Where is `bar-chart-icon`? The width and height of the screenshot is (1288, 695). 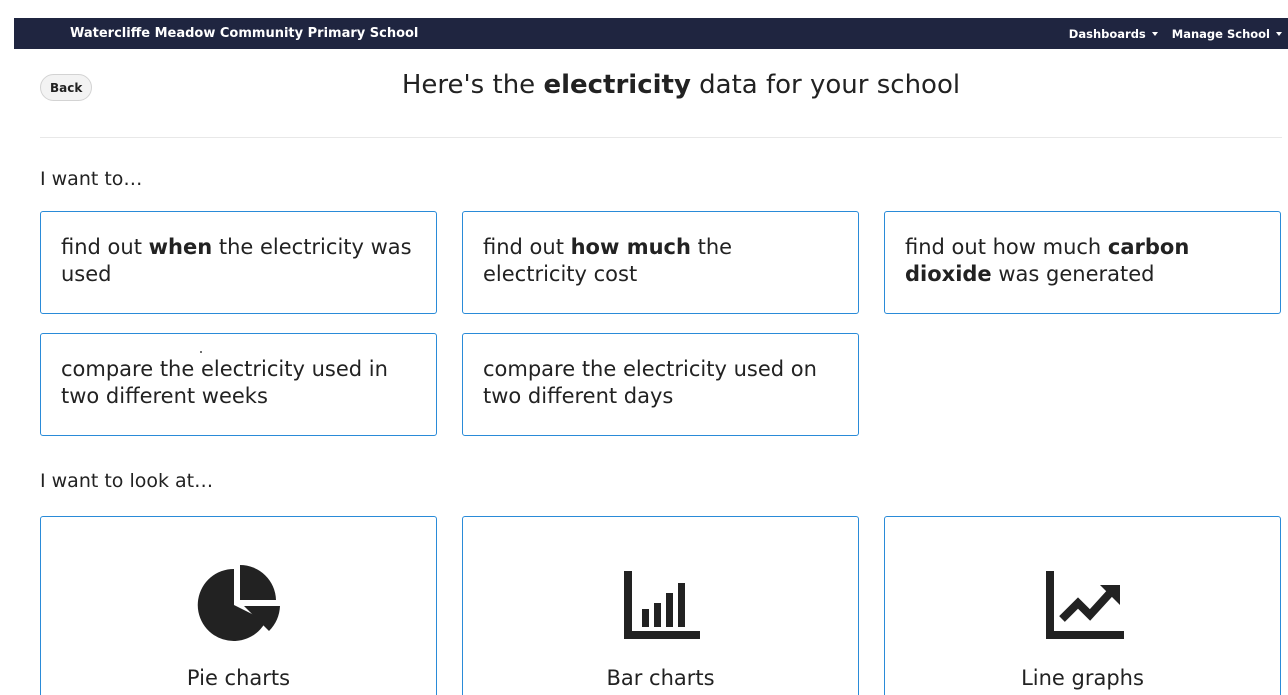 bar-chart-icon is located at coordinates (661, 606).